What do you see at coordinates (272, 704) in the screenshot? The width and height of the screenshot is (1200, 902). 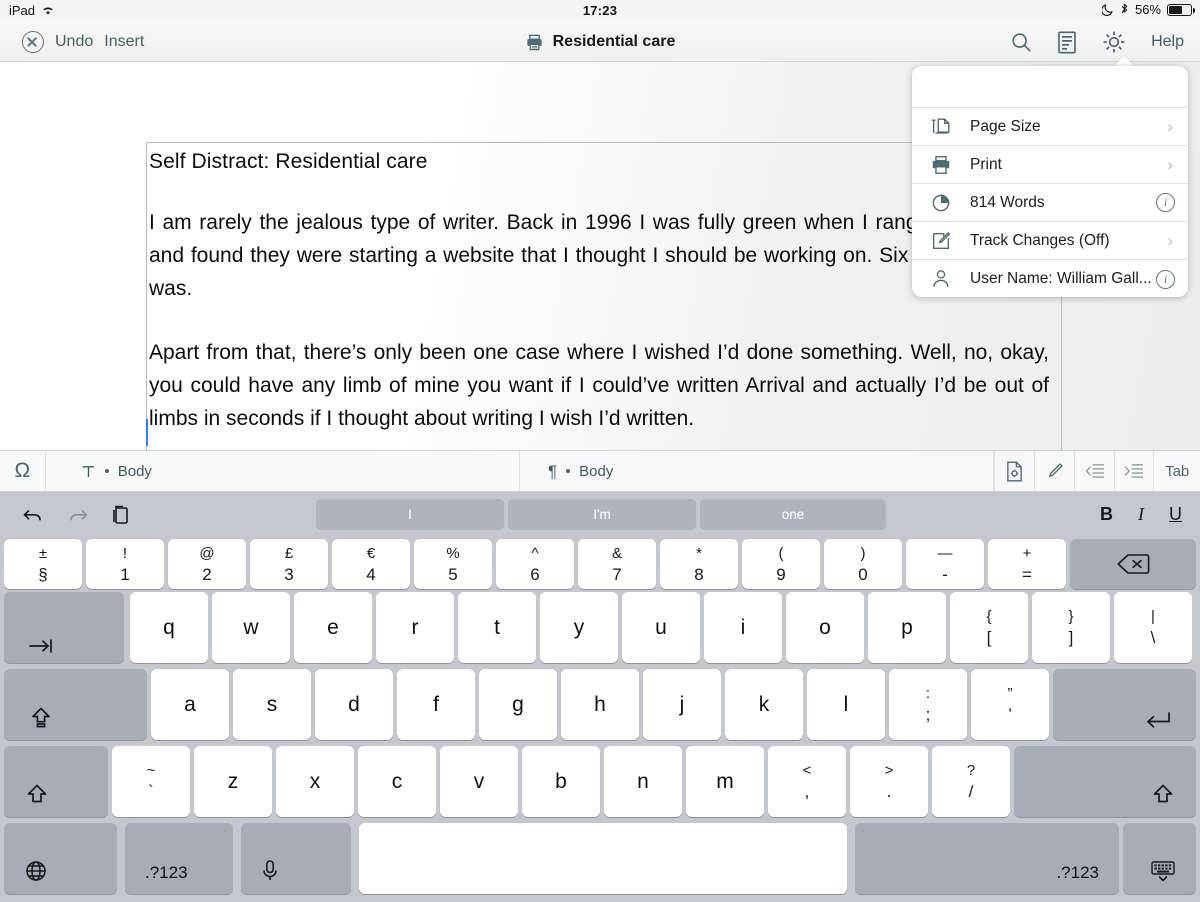 I see `key-s: s` at bounding box center [272, 704].